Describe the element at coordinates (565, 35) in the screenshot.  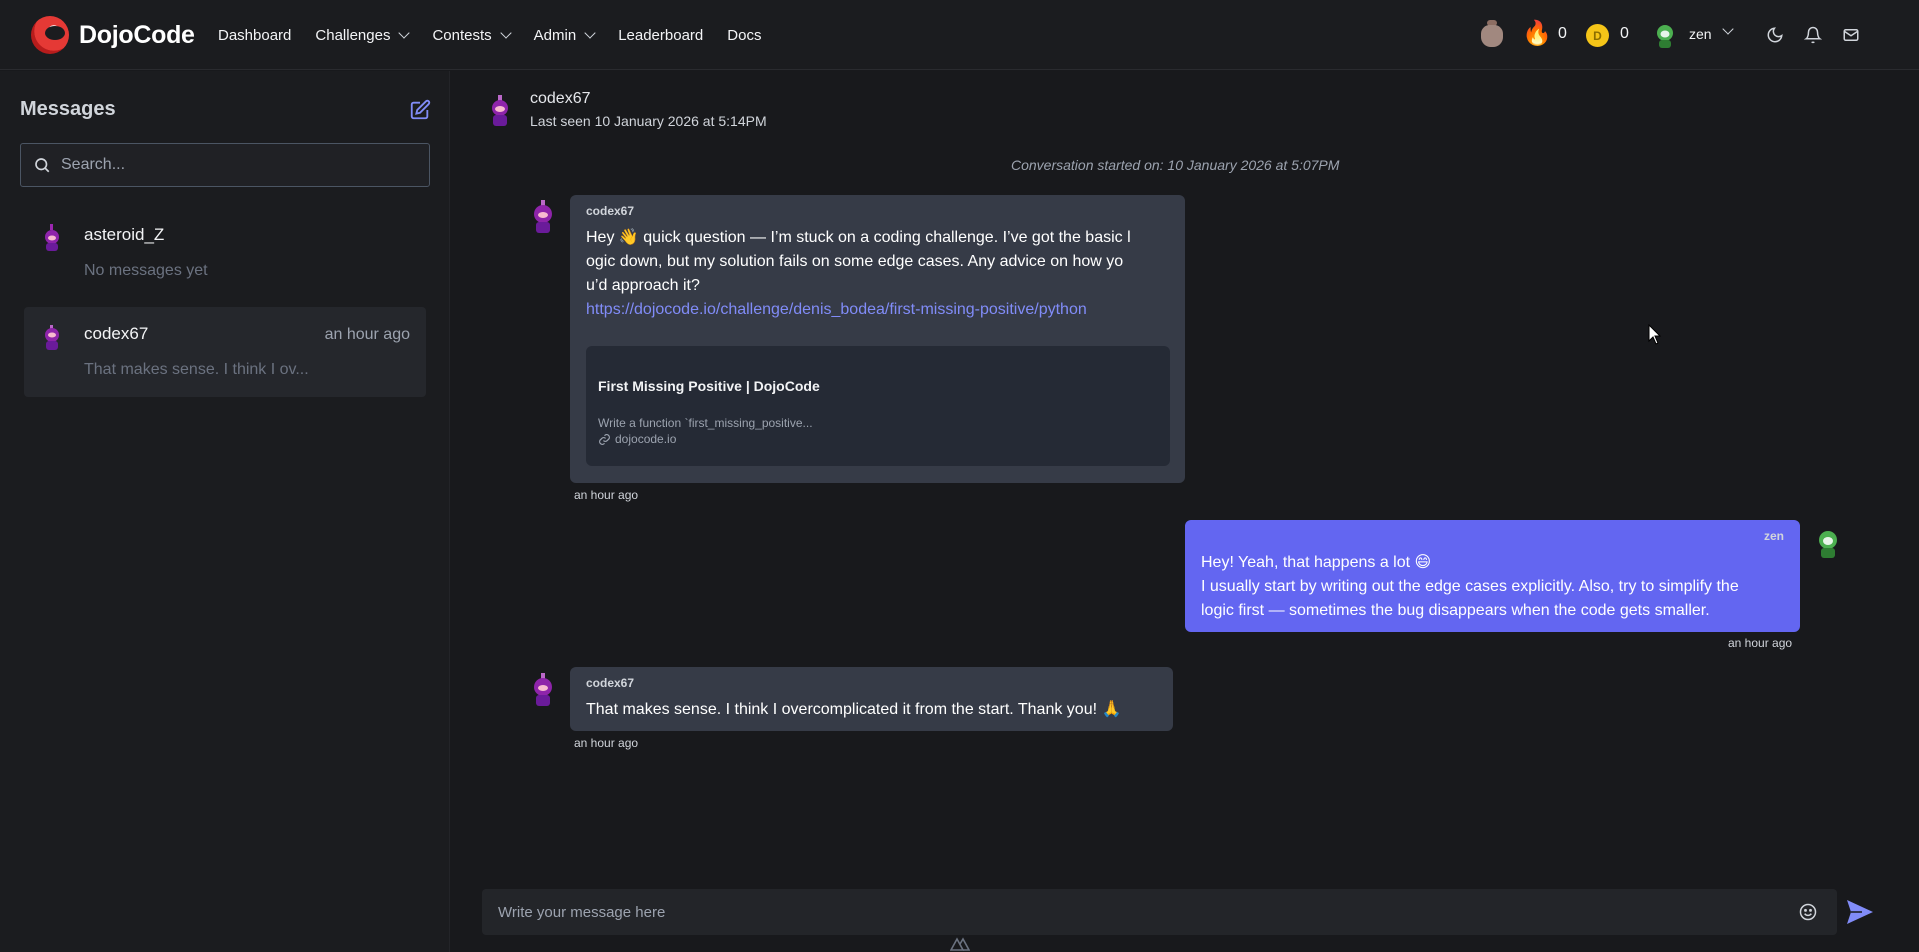
I see `nav-admin: Admin` at that location.